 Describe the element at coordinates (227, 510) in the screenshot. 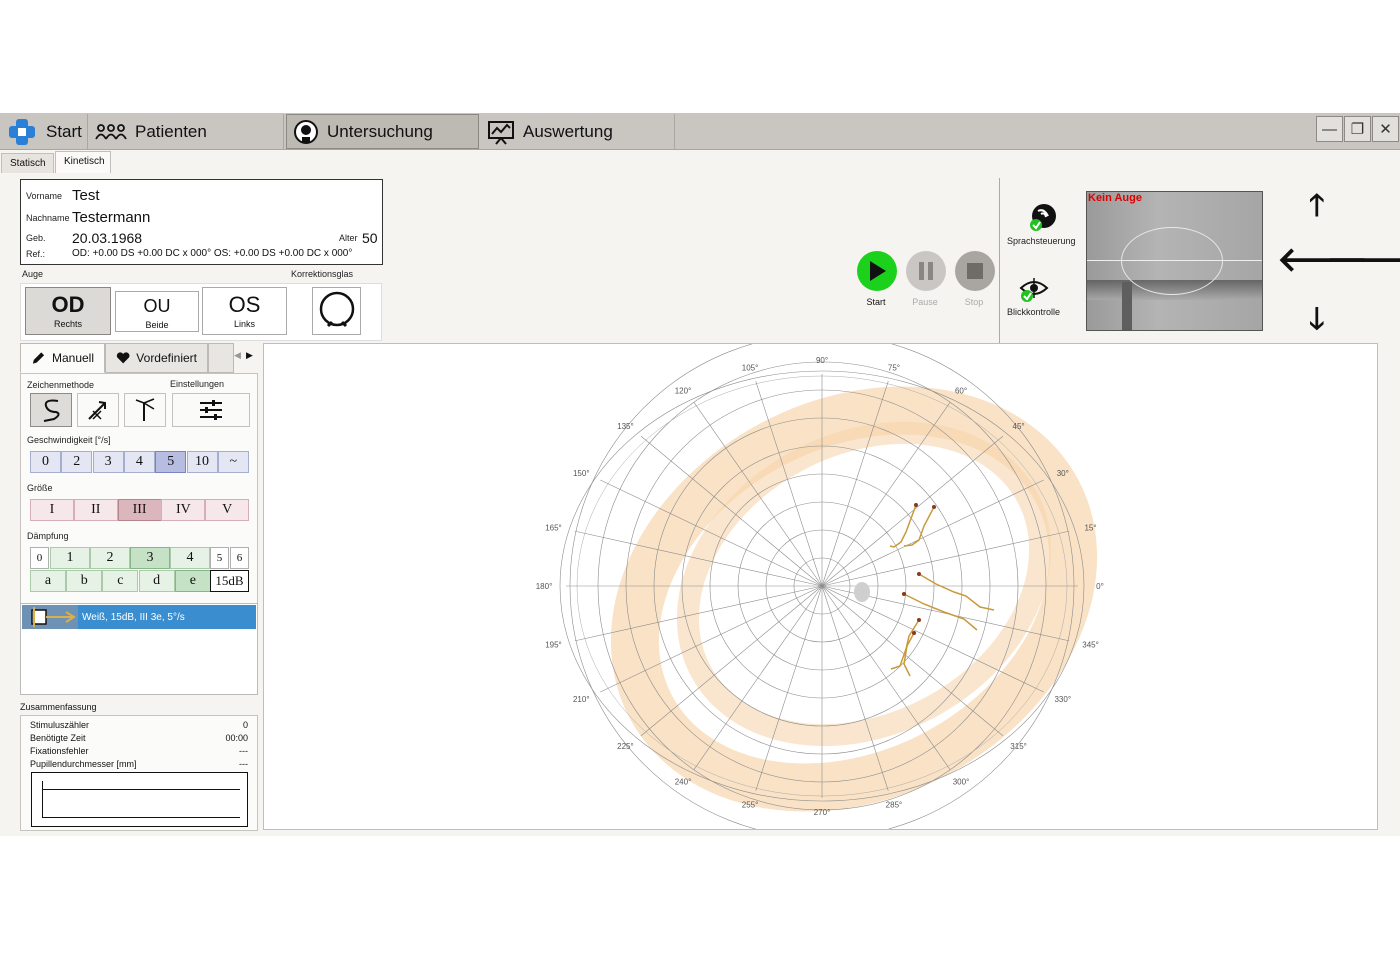

I see `size-option-v: V` at that location.